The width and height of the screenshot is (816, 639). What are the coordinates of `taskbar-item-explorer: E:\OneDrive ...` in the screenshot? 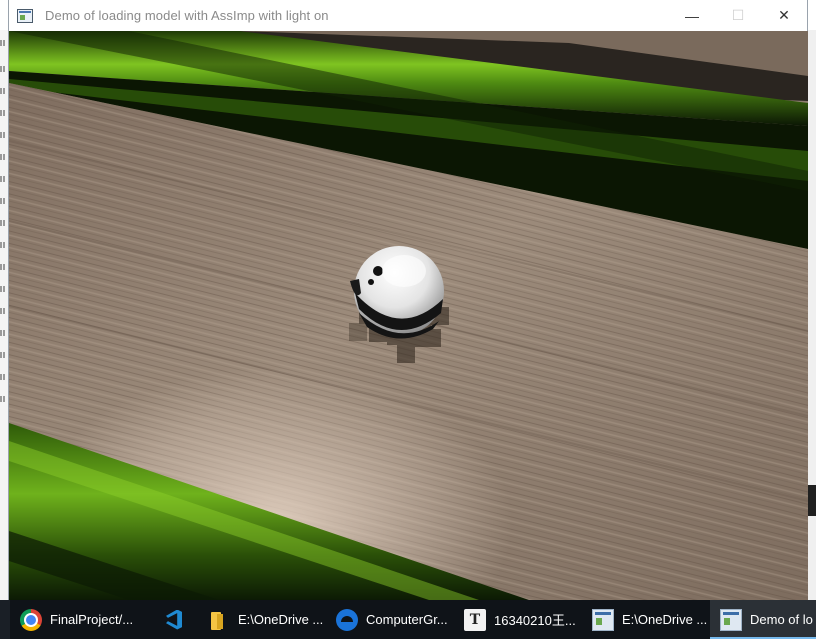 It's located at (262, 619).